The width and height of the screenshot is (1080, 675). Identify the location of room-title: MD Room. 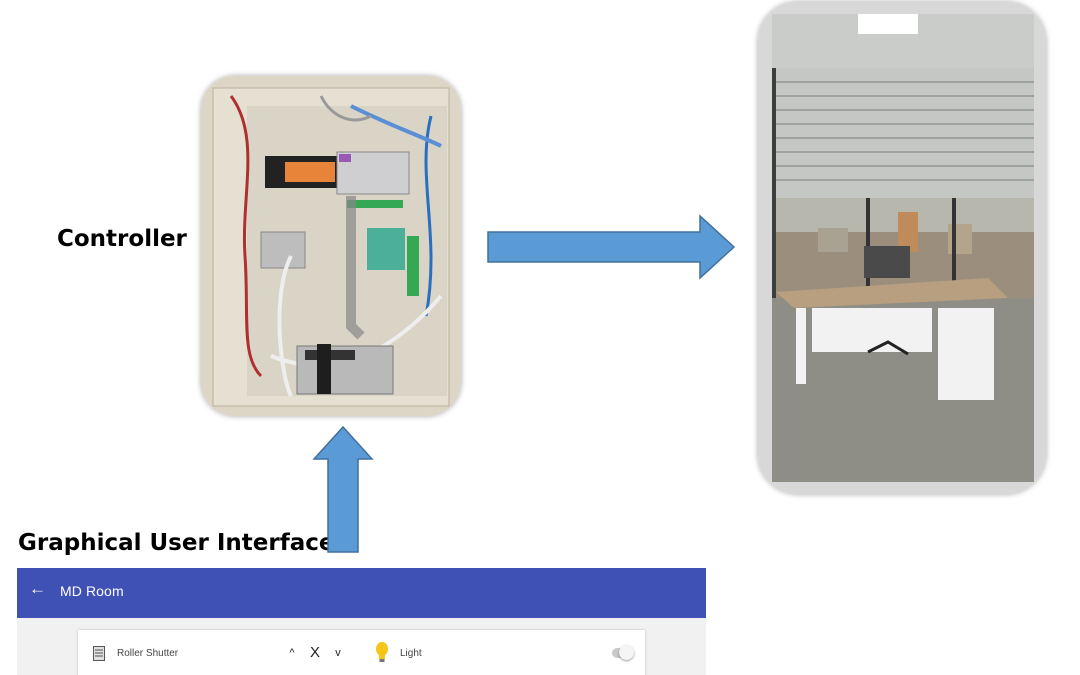
(92, 591).